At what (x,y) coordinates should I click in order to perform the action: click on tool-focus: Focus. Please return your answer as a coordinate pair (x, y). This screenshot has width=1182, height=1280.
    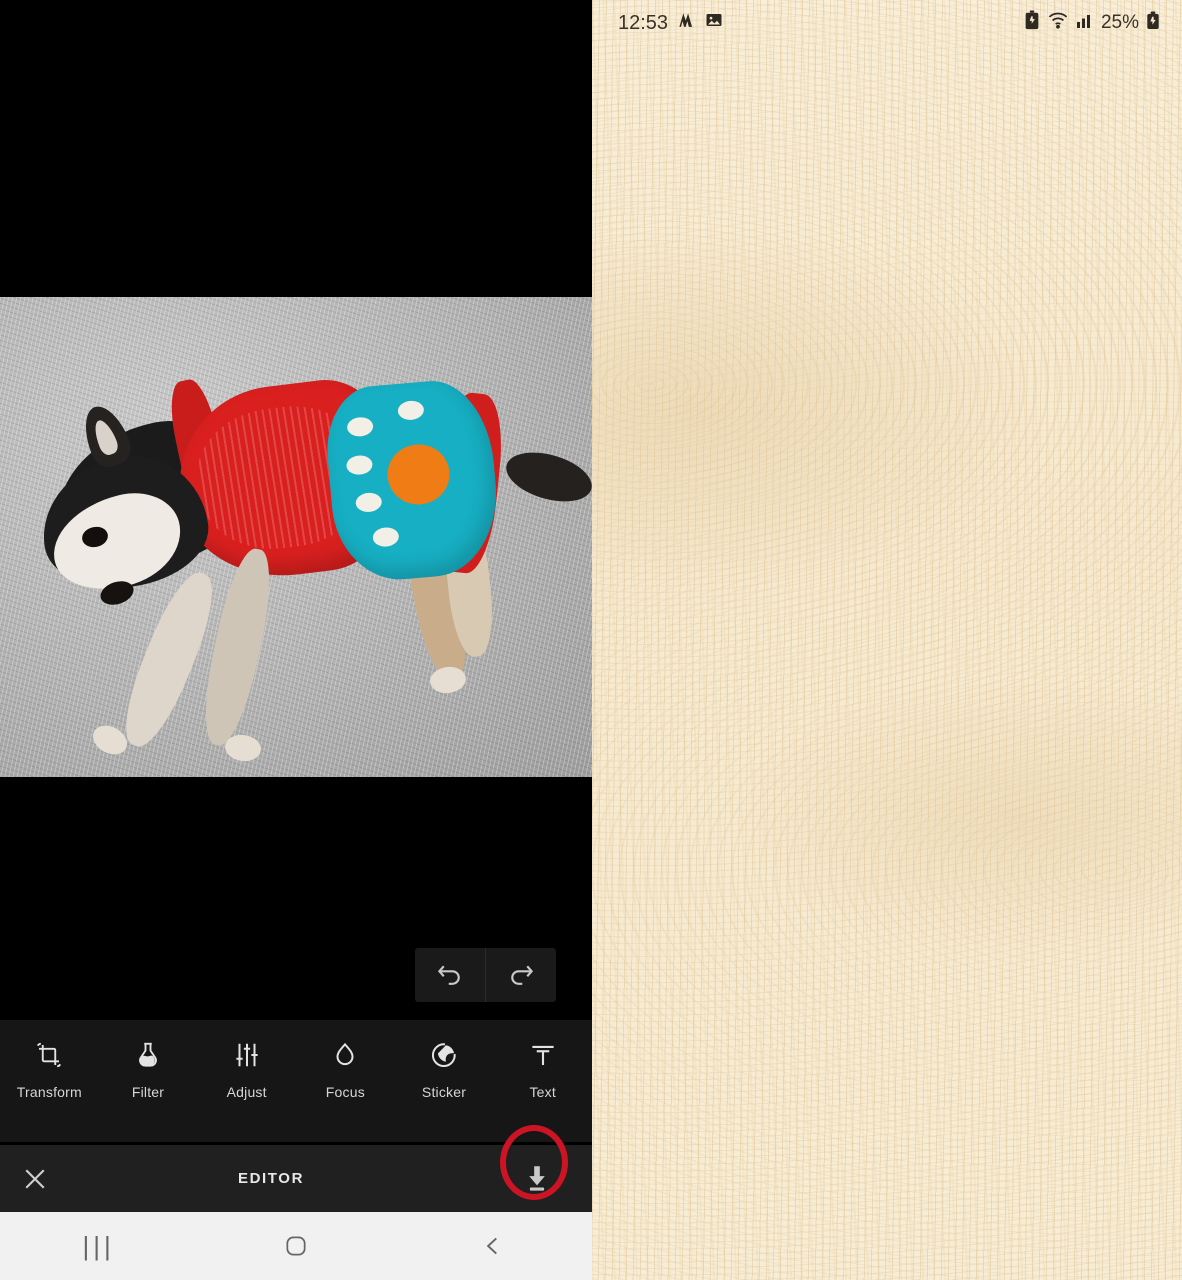
    Looking at the image, I should click on (345, 1069).